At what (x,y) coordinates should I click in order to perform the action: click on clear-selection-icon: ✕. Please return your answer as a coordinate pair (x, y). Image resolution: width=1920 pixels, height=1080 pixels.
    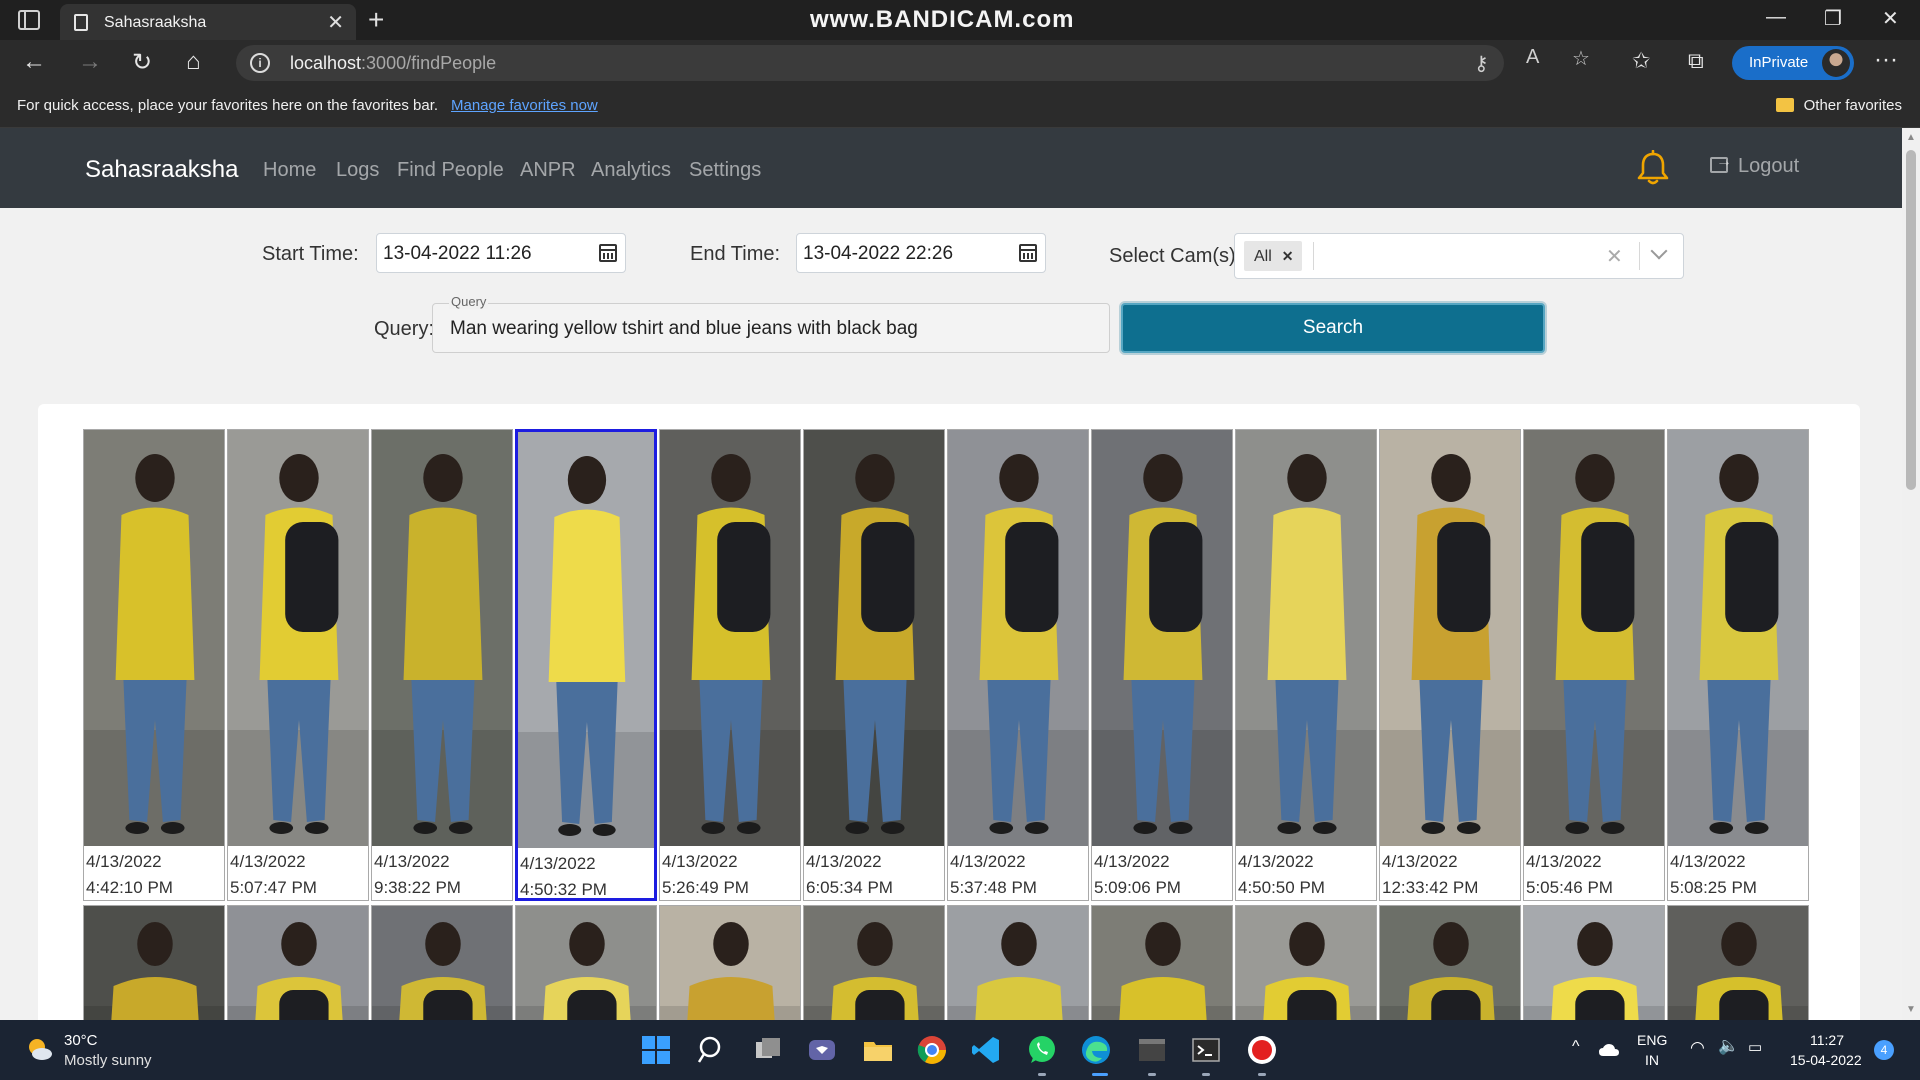
    Looking at the image, I should click on (1614, 256).